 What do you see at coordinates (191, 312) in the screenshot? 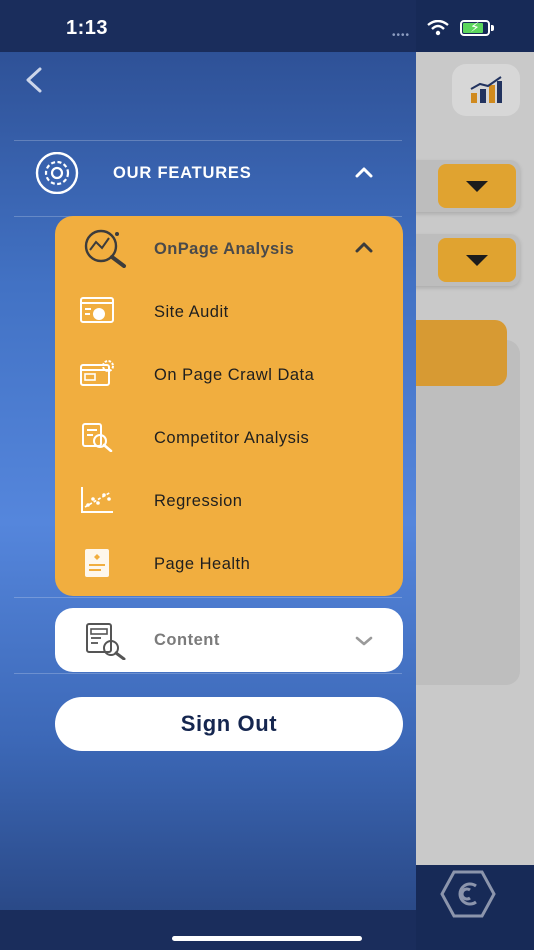
I see `menu-item-label: Site Audit` at bounding box center [191, 312].